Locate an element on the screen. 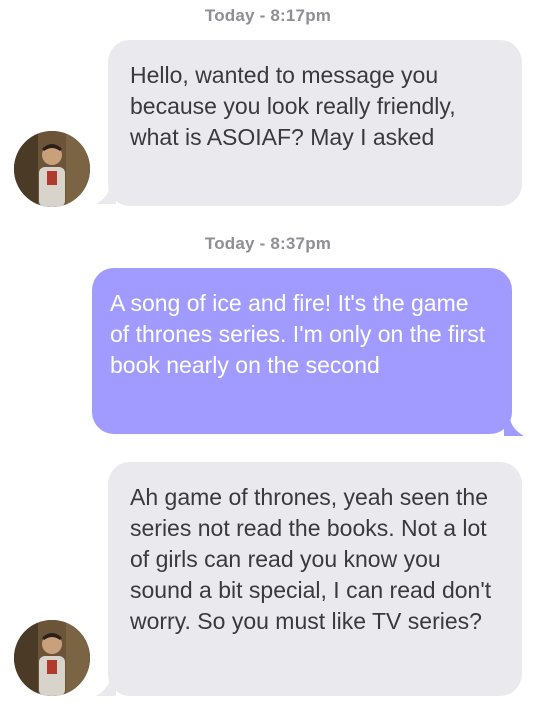 This screenshot has width=536, height=718. timestamp: Today - 8:37pm is located at coordinates (268, 243).